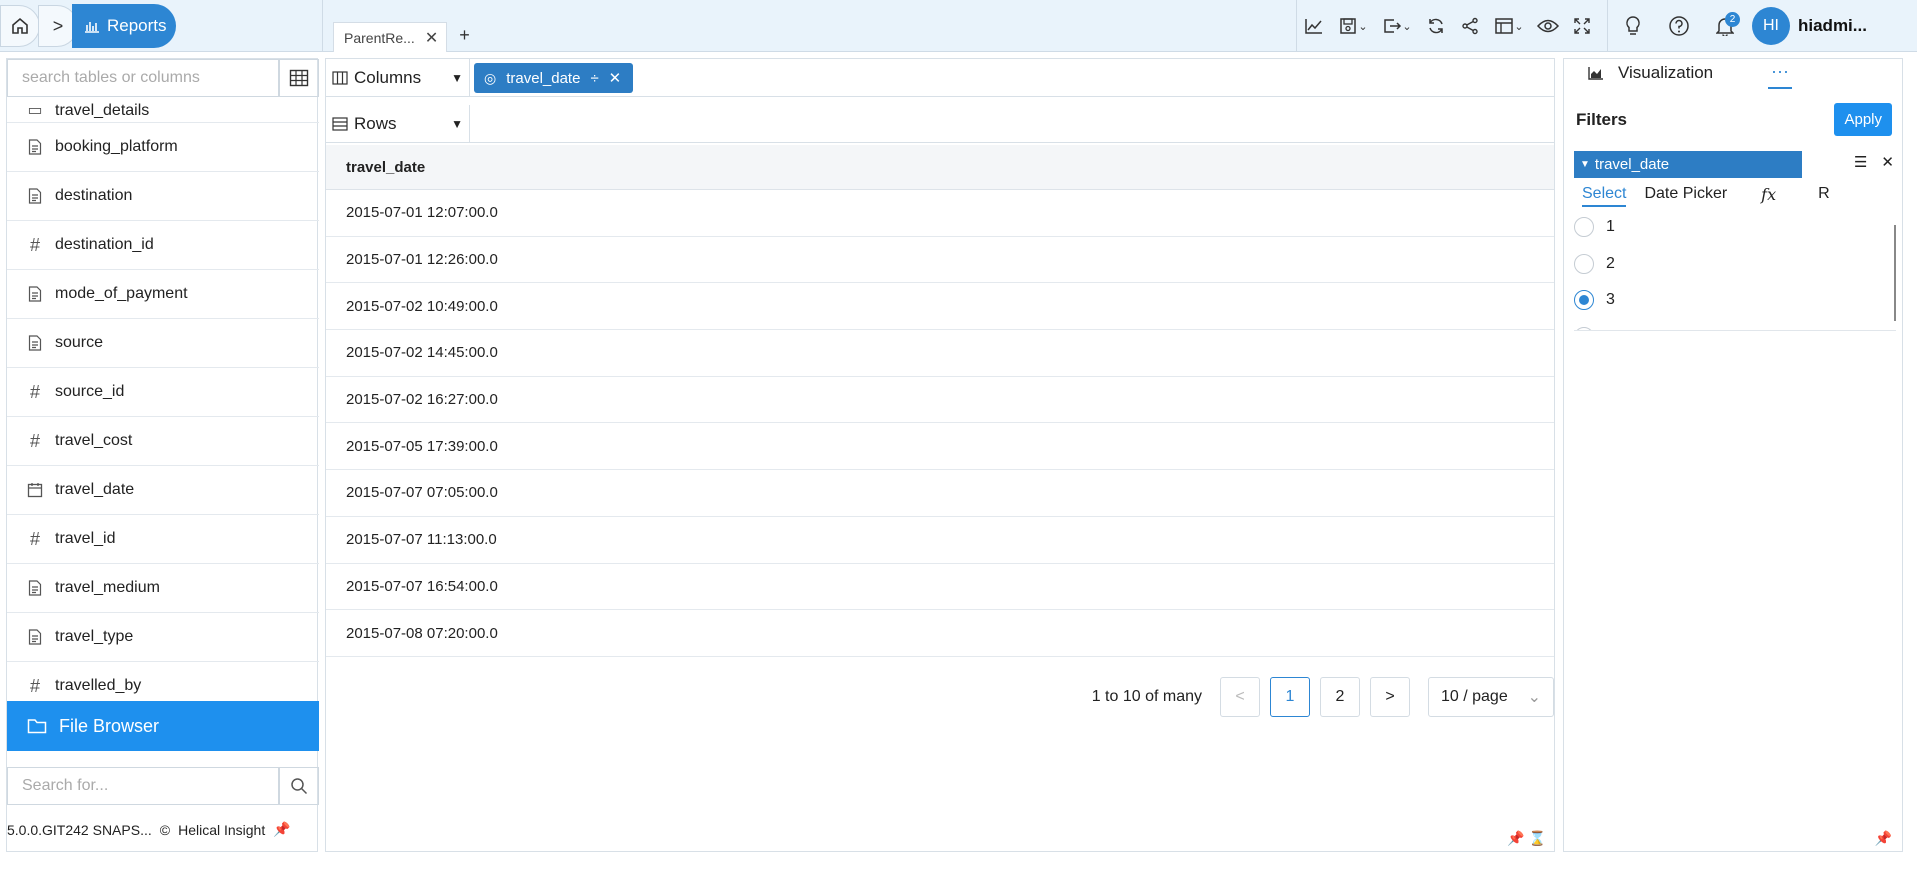  I want to click on filter-option: 4, so click(1735, 324).